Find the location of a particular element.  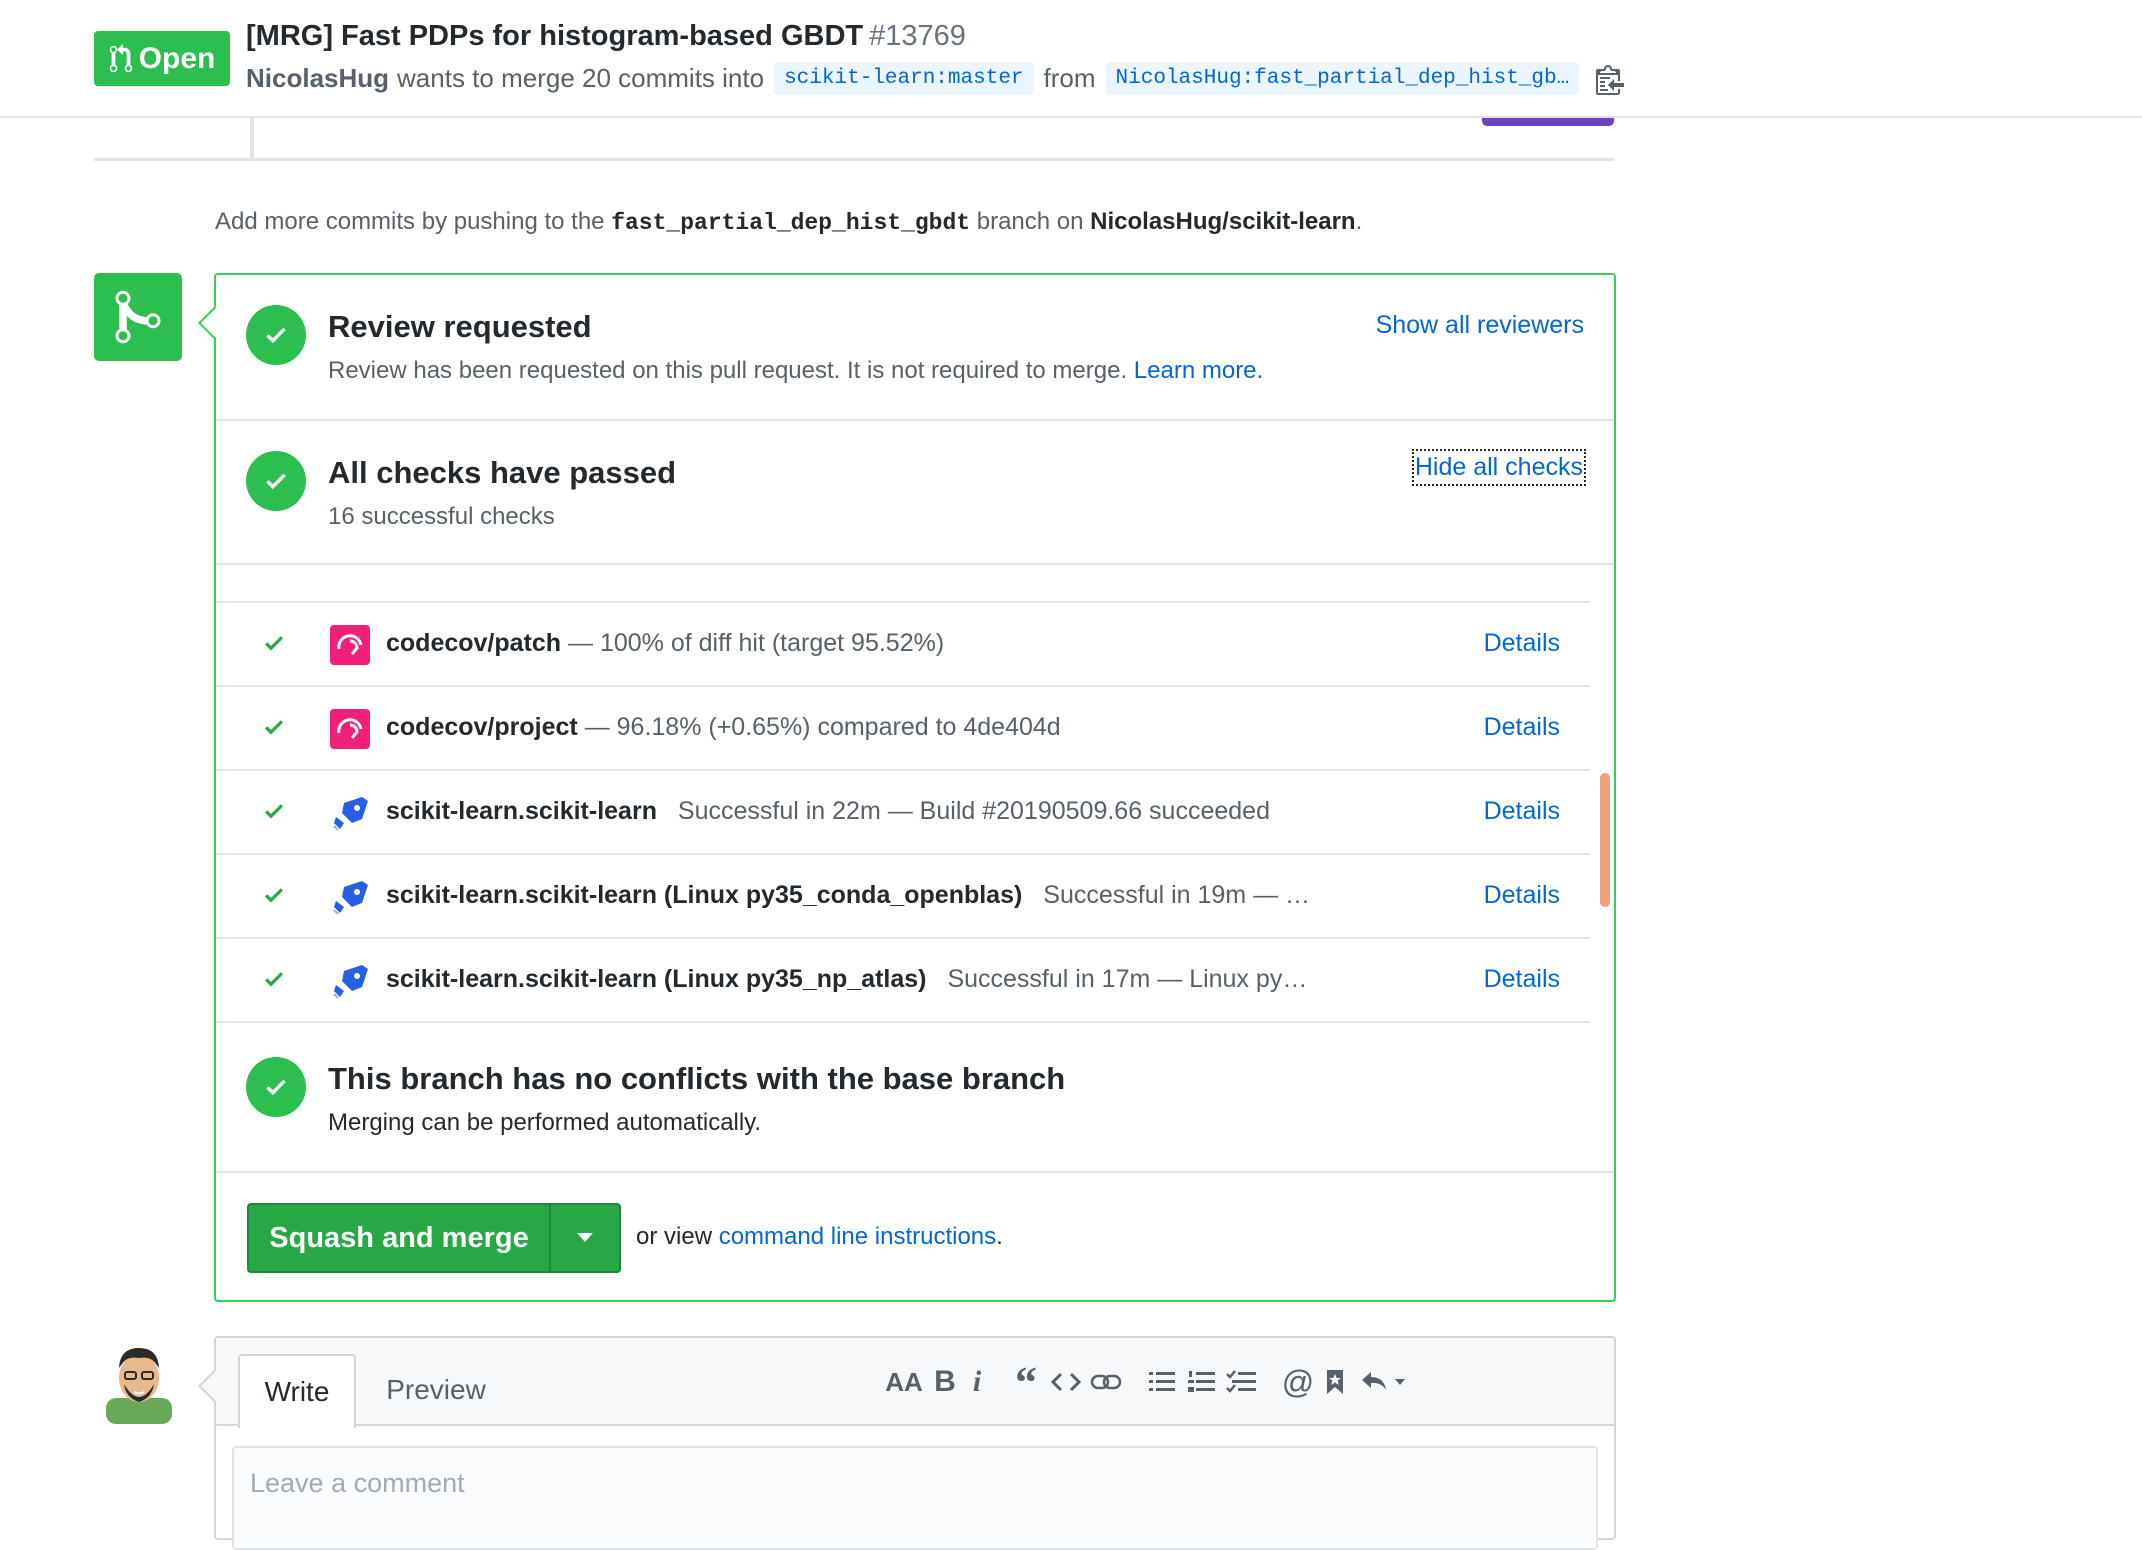

pr-title-text: [MRG] Fast PDPs for histogram-based GBDT is located at coordinates (555, 36).